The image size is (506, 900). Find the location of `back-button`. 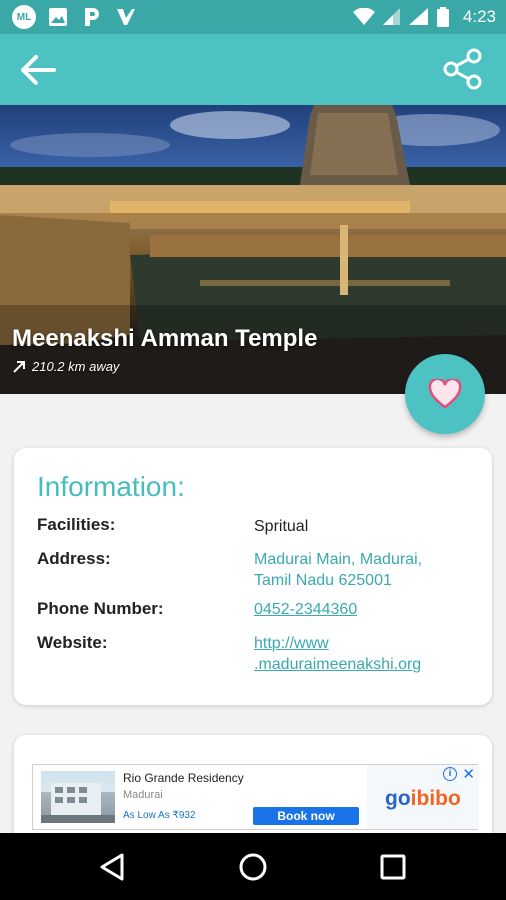

back-button is located at coordinates (38, 70).